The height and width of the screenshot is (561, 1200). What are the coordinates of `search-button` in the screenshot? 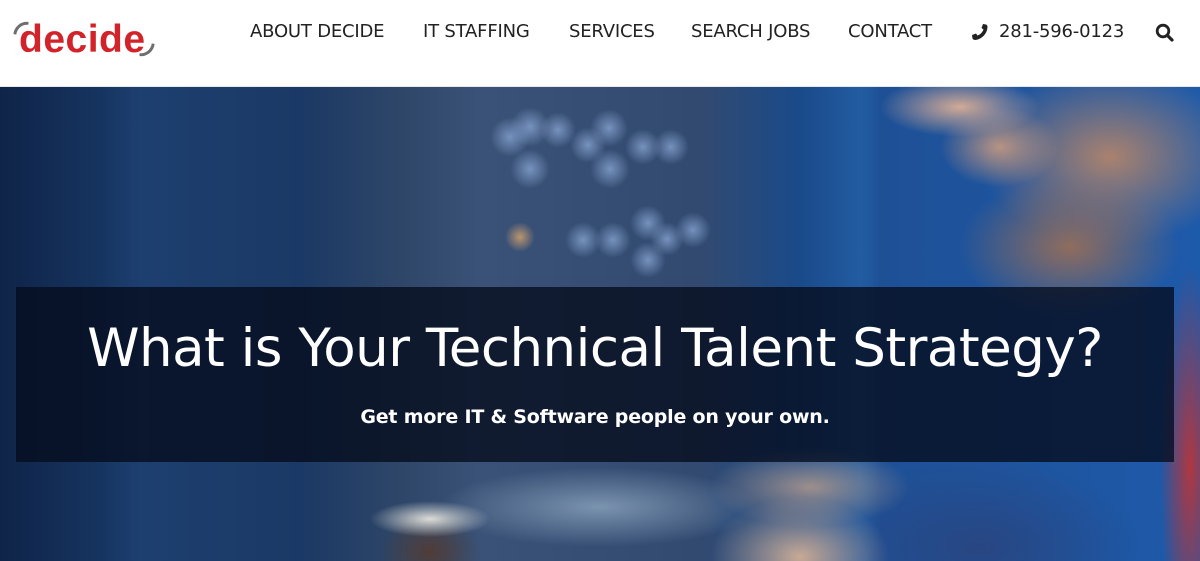 It's located at (1165, 33).